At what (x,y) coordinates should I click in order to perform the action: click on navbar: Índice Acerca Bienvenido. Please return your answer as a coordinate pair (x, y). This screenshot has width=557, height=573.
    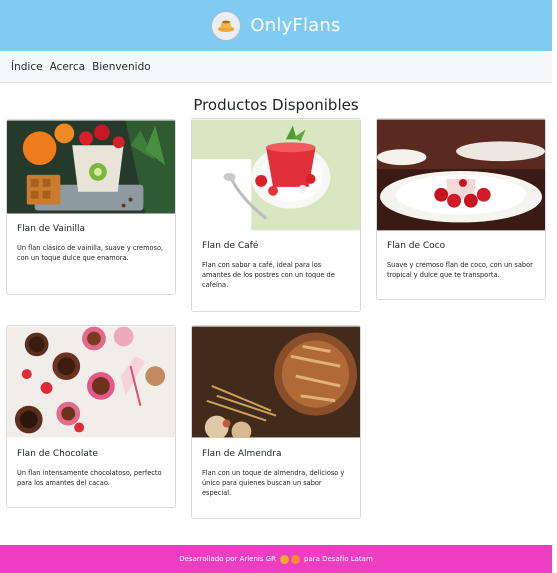
    Looking at the image, I should click on (276, 67).